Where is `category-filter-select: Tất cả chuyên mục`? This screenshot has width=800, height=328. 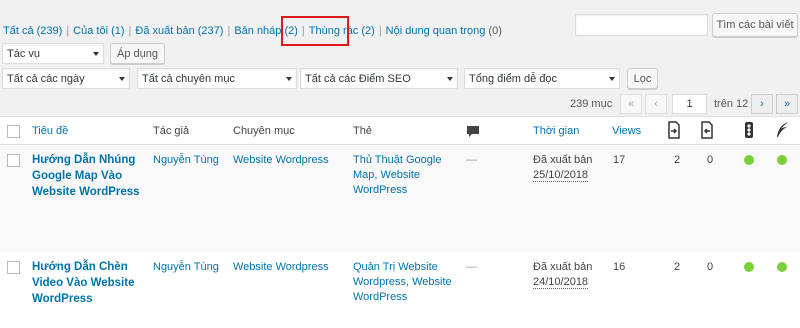 category-filter-select: Tất cả chuyên mục is located at coordinates (217, 78).